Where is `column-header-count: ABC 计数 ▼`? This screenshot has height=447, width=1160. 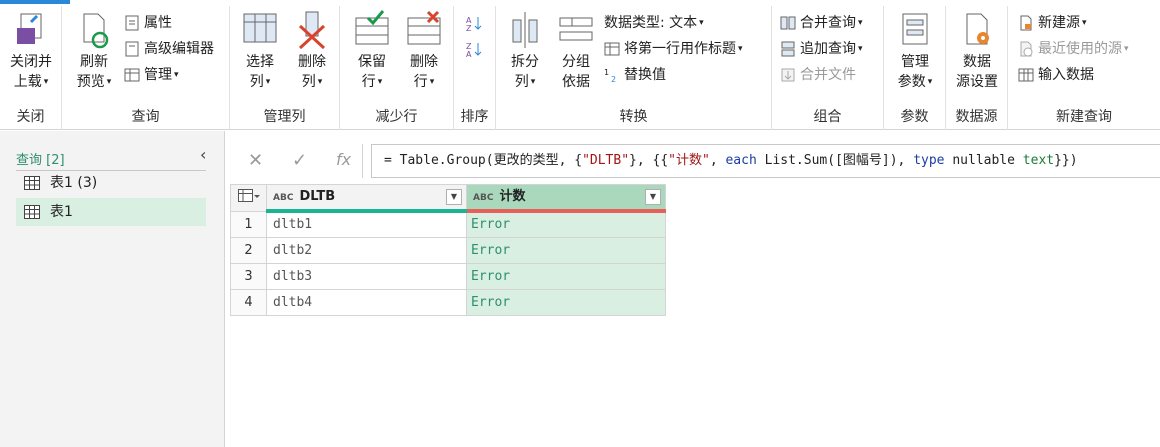 column-header-count: ABC 计数 ▼ is located at coordinates (566, 198).